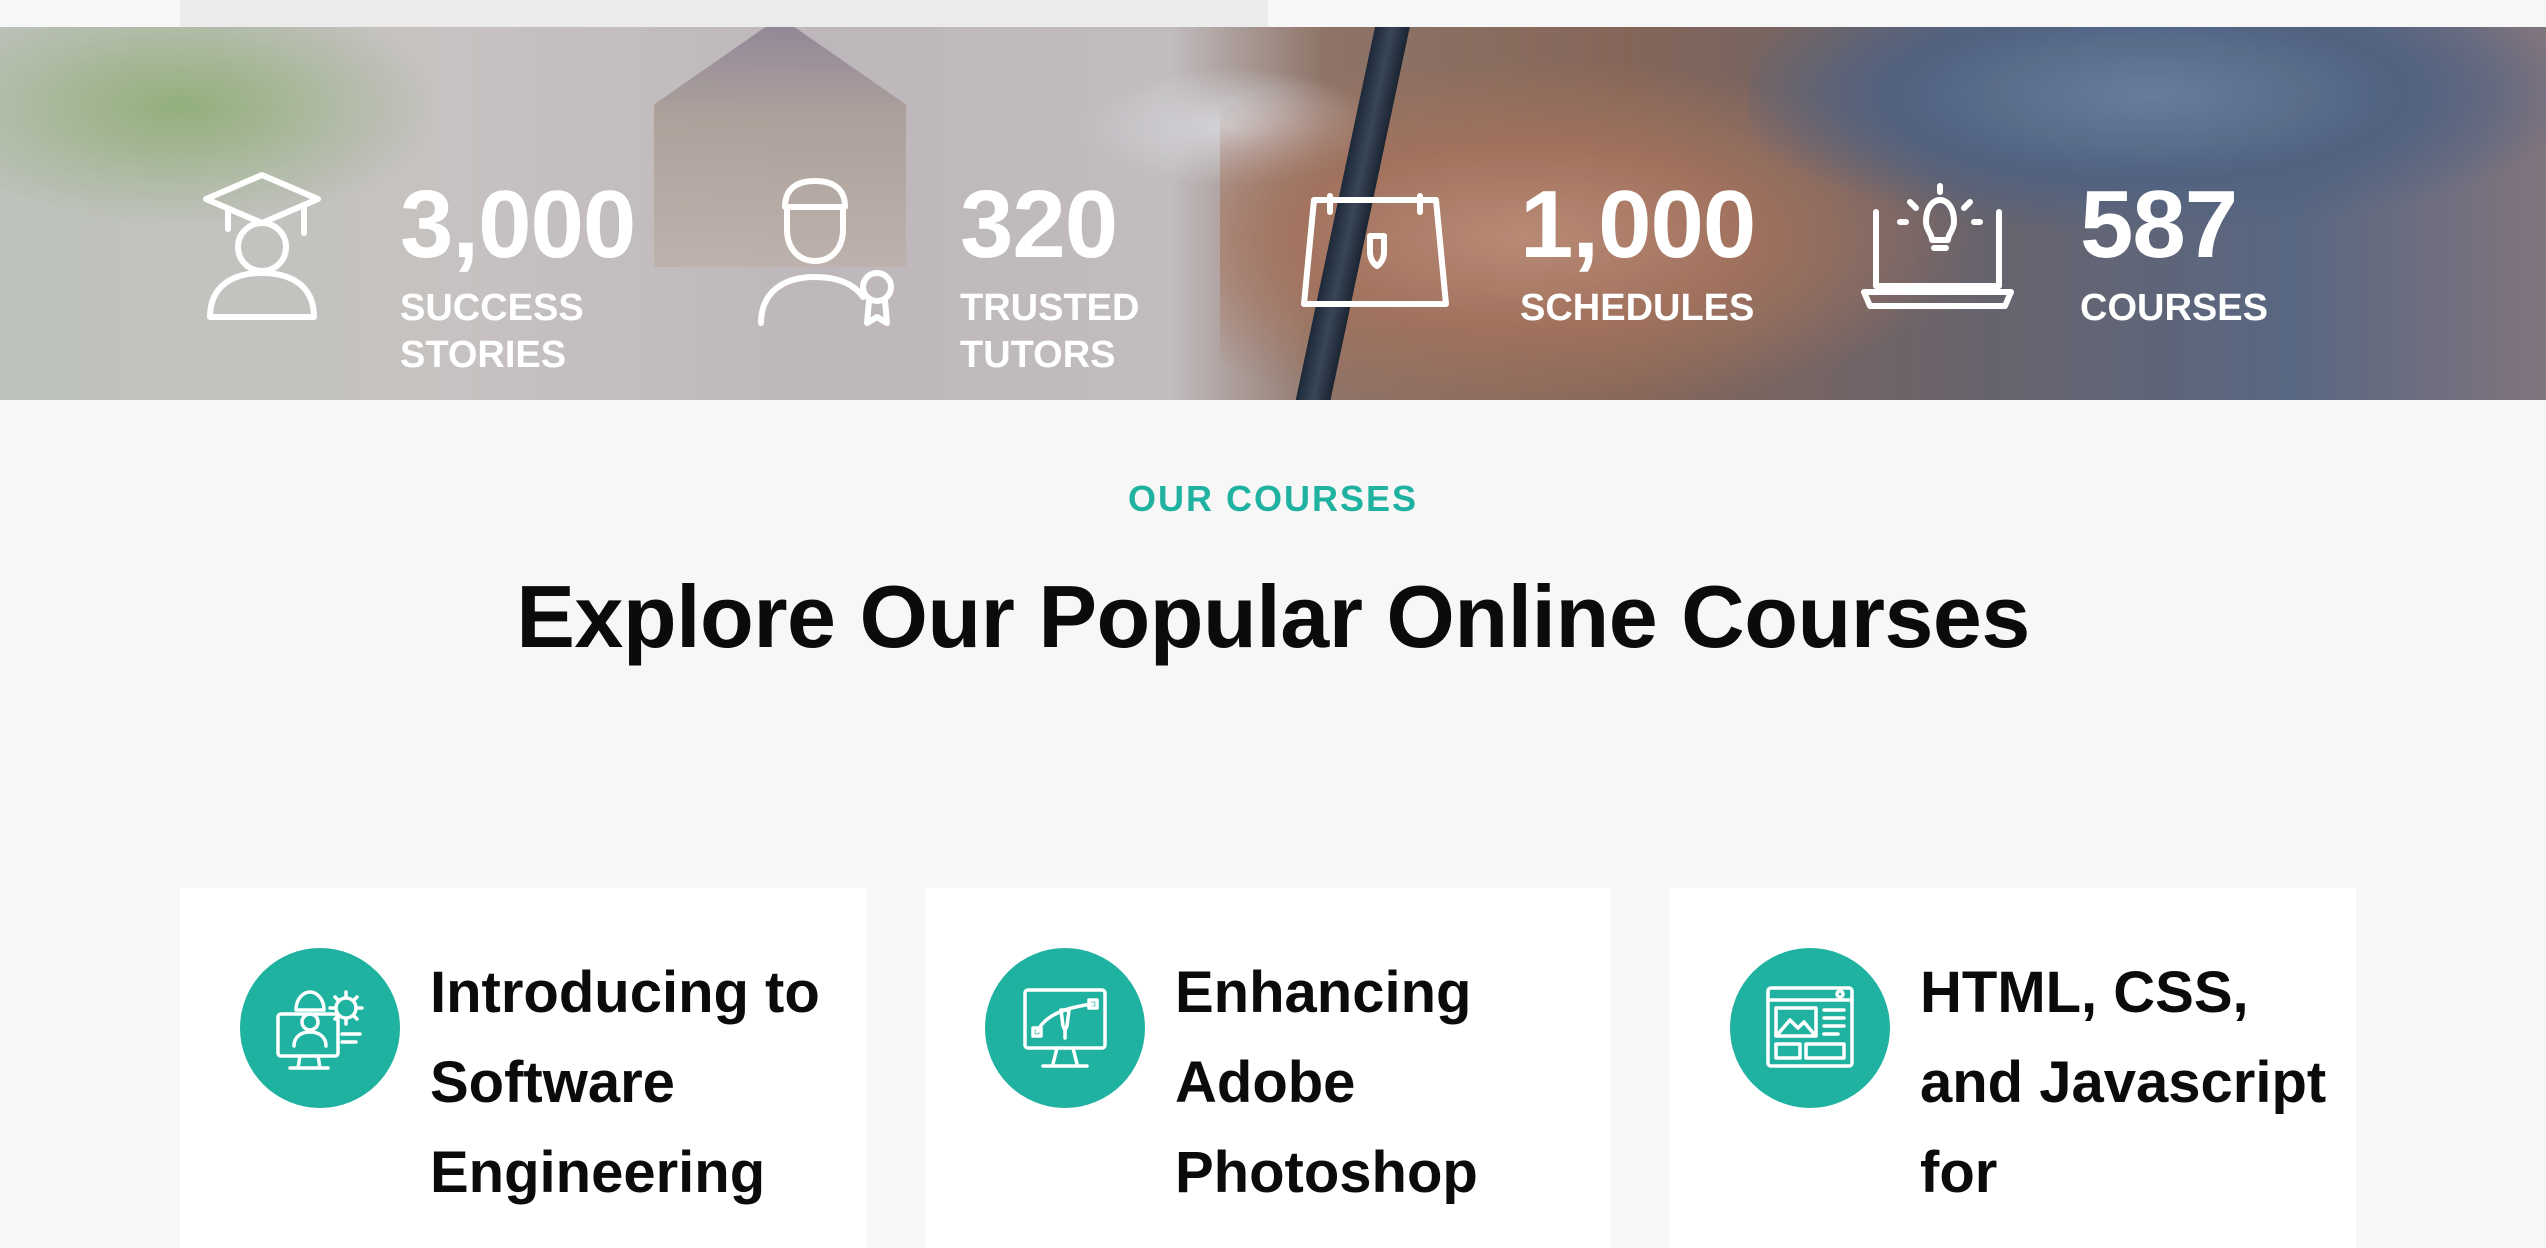  I want to click on stat-value: 587, so click(2159, 224).